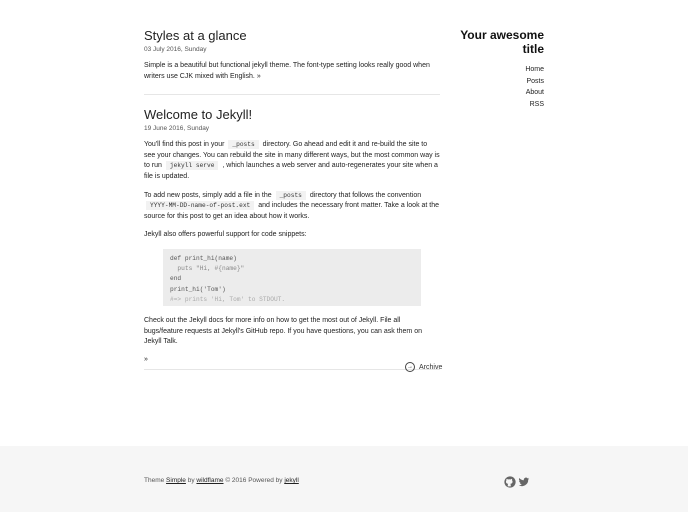  Describe the element at coordinates (207, 269) in the screenshot. I see `code-line: puts "Hi, #{name}"` at that location.